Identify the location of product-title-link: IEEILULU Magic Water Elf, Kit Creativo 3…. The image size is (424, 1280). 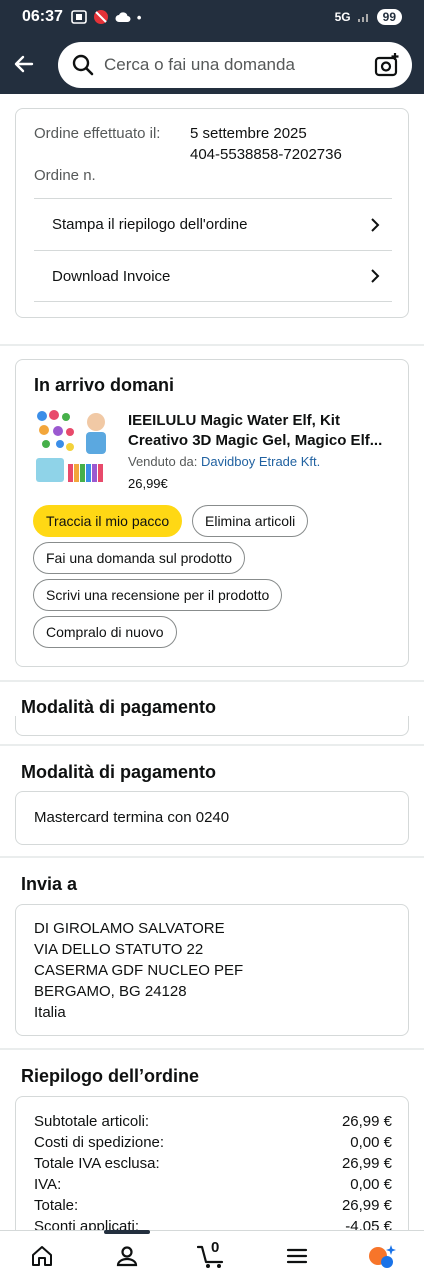
(261, 431).